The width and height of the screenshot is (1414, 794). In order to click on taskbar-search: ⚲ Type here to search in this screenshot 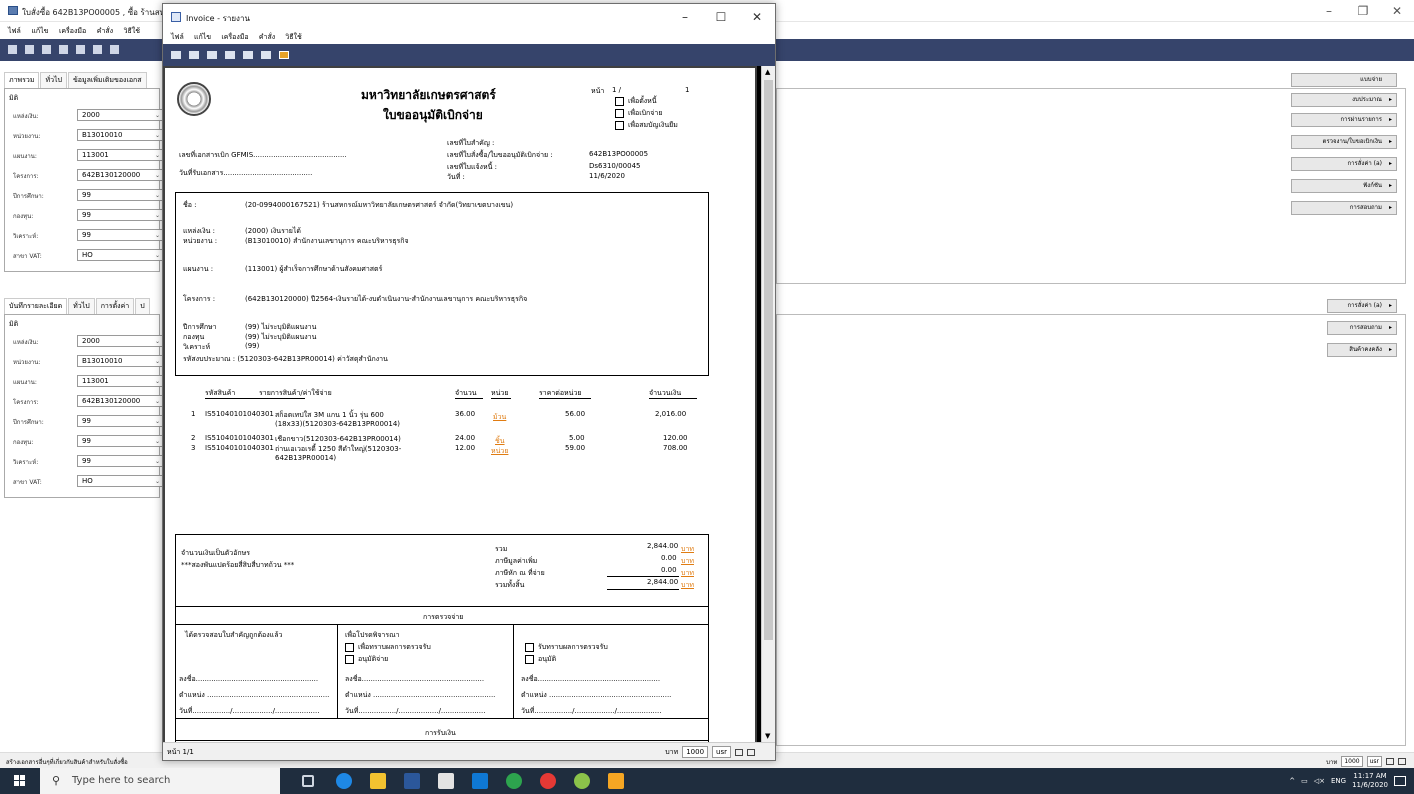, I will do `click(160, 781)`.